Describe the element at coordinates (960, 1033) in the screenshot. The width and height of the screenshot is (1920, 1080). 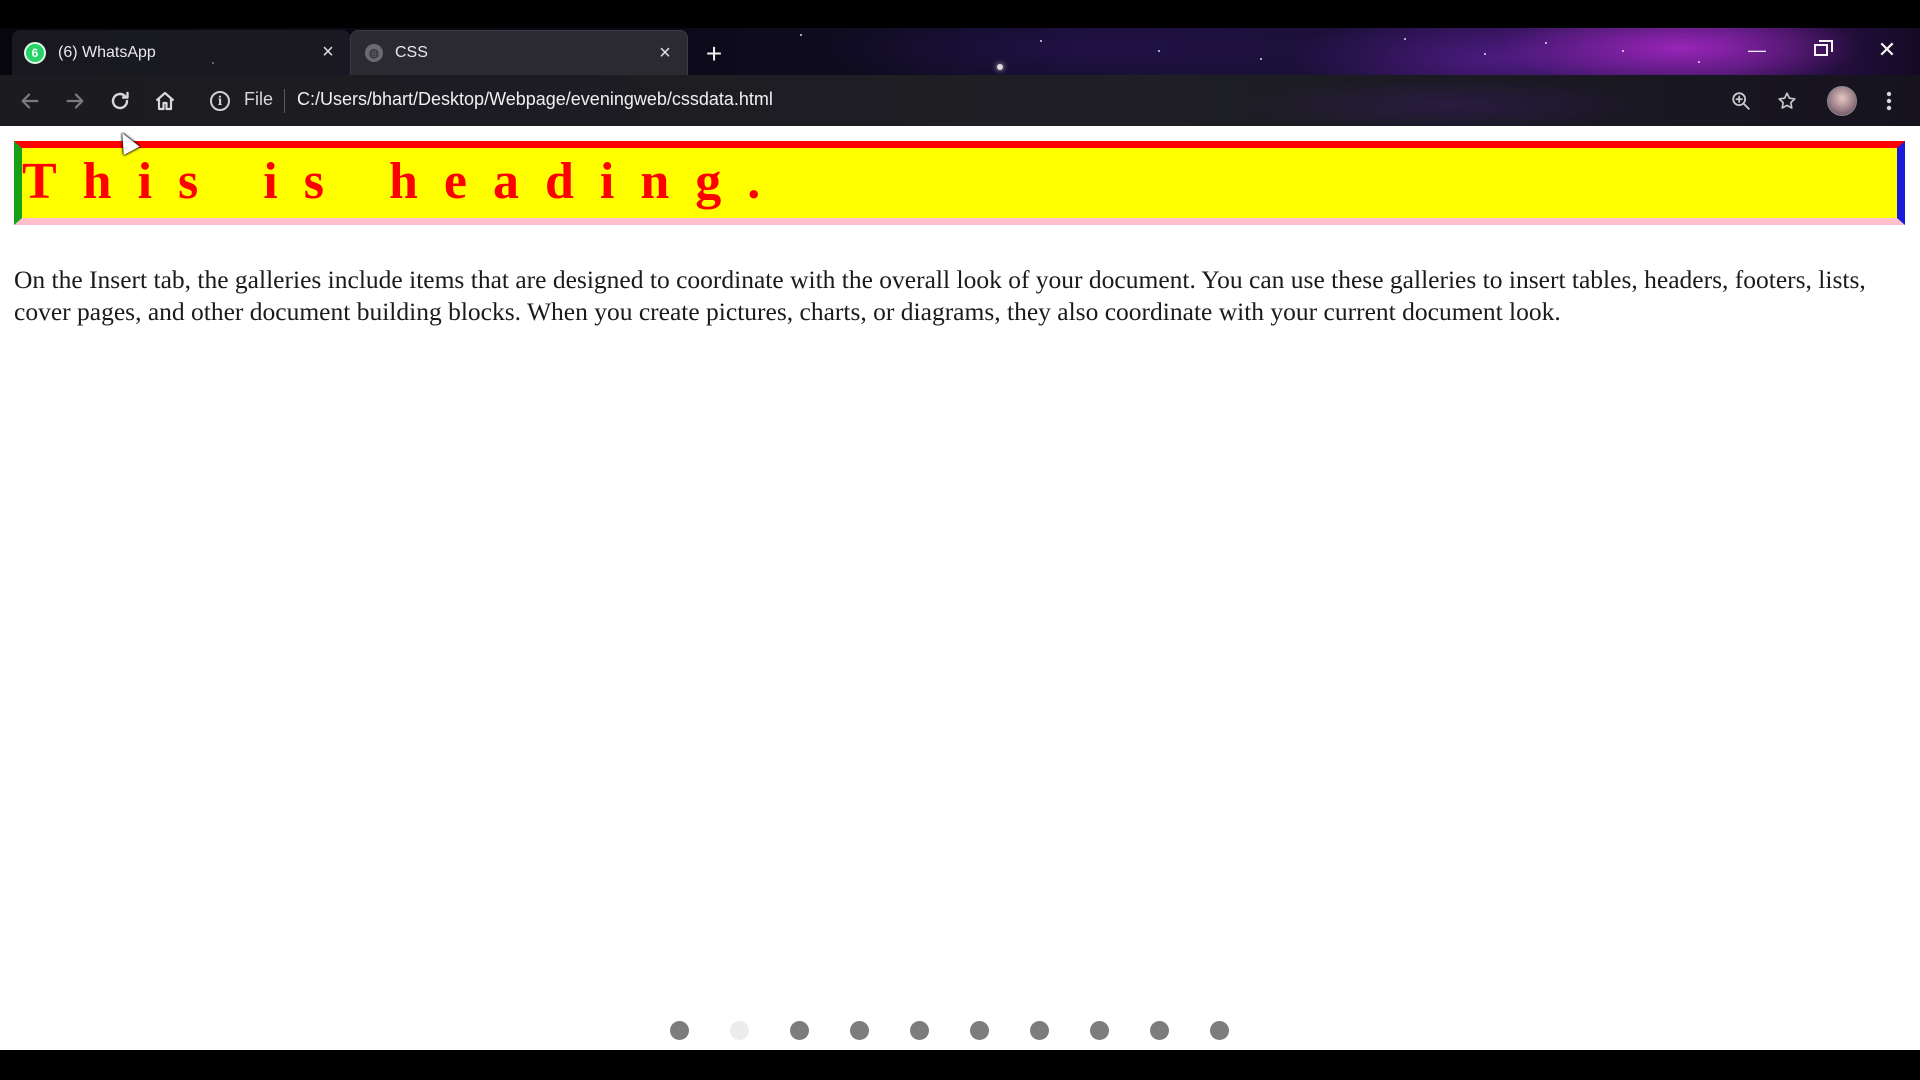
I see `carousel-dots` at that location.